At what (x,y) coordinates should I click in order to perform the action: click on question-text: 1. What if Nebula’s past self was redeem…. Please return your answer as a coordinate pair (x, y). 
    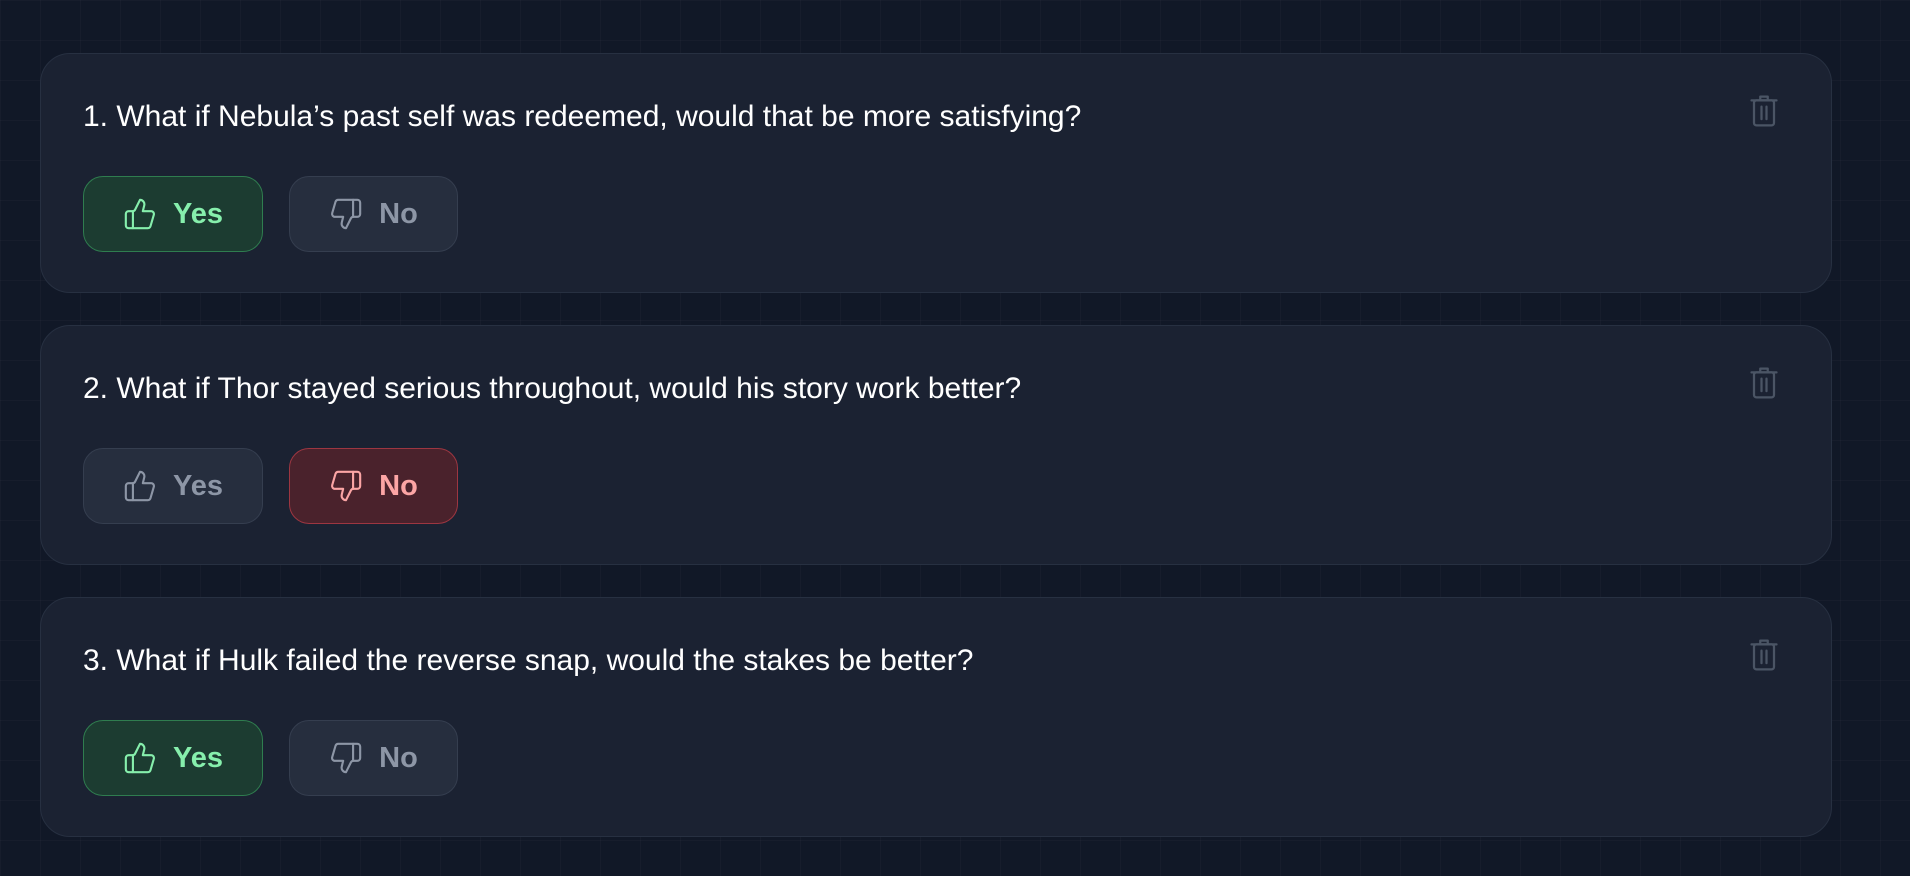
    Looking at the image, I should click on (582, 116).